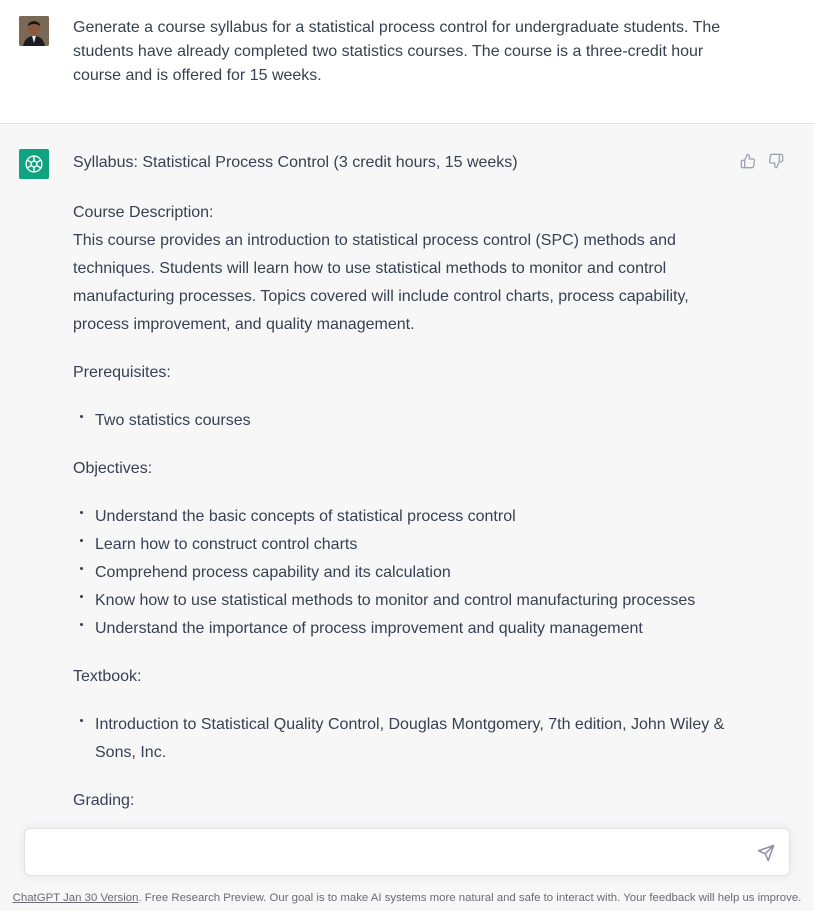 The width and height of the screenshot is (814, 911). Describe the element at coordinates (762, 161) in the screenshot. I see `feedback-controls` at that location.